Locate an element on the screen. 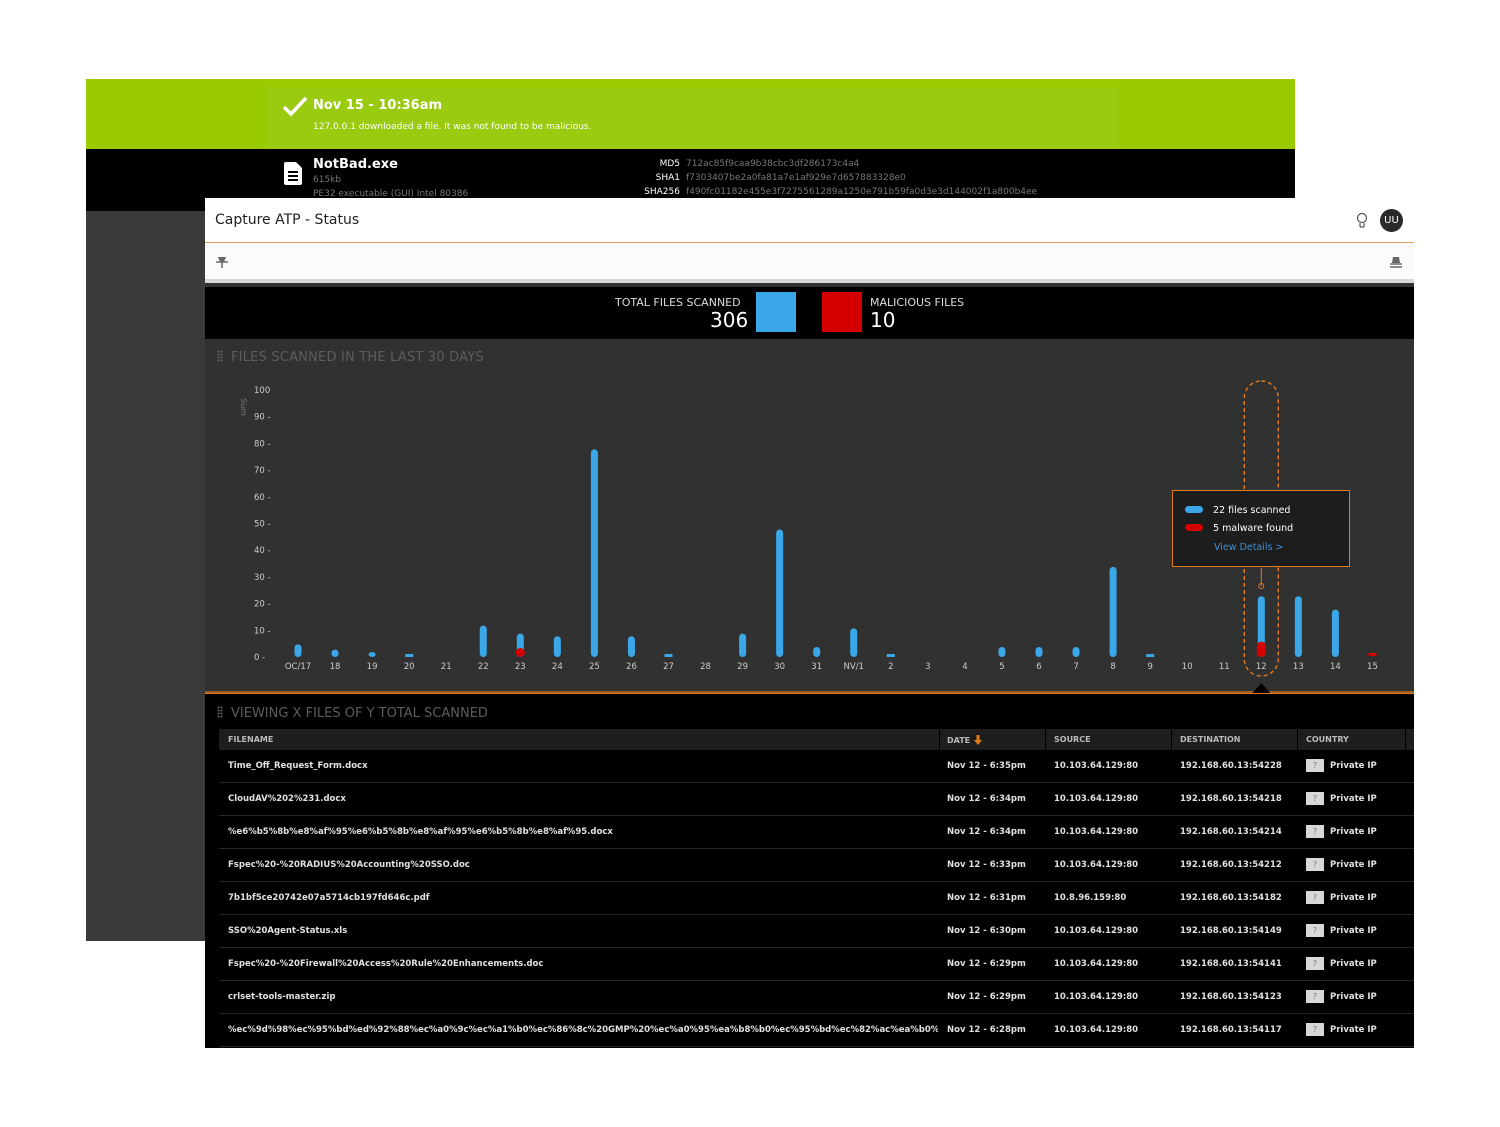  col-date: DATE is located at coordinates (965, 740).